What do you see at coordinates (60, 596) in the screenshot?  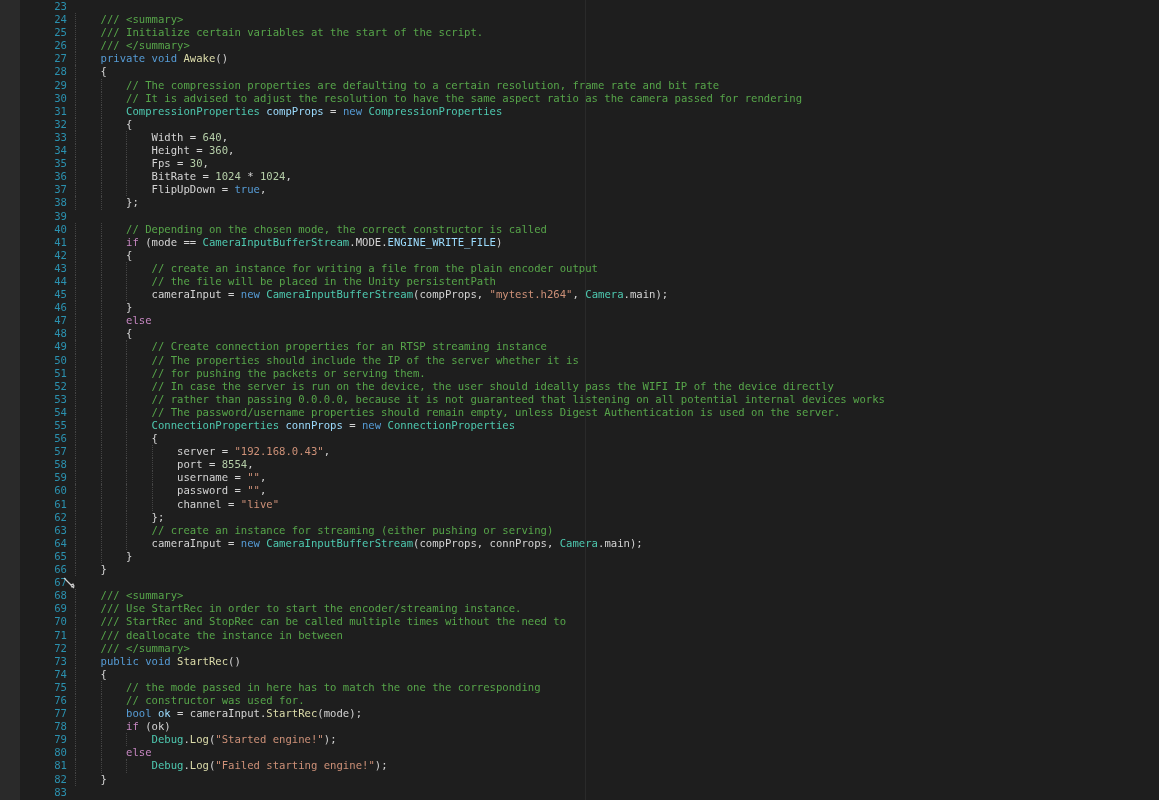 I see `line-number: 68` at bounding box center [60, 596].